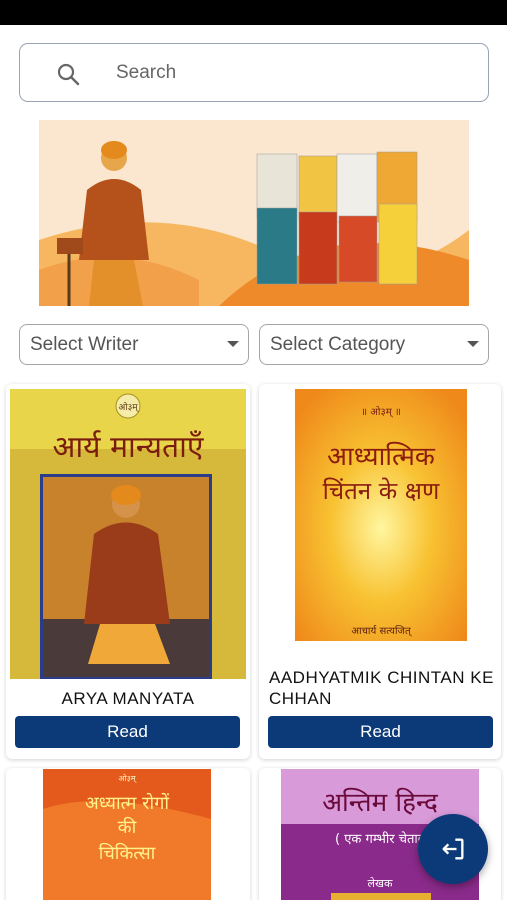  I want to click on cover-text-main-3: चिकित्सा, so click(127, 853).